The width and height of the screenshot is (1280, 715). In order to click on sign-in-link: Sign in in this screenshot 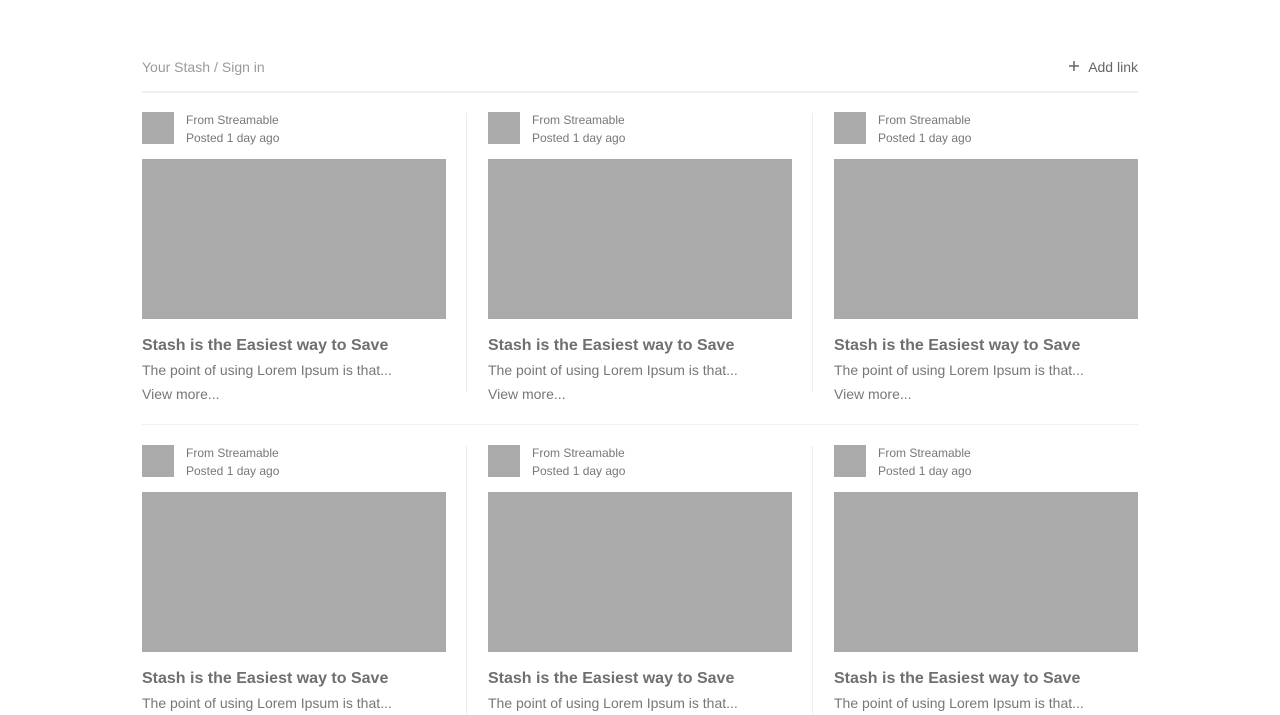, I will do `click(243, 67)`.